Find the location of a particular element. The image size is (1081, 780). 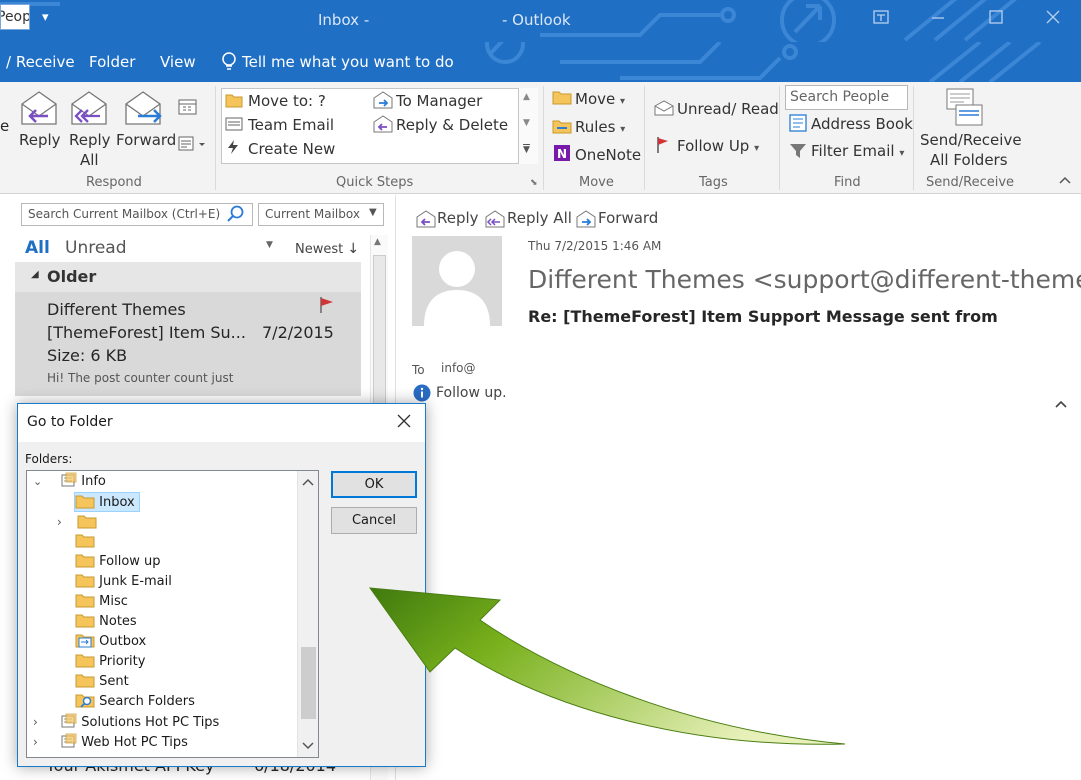

maximize-icon is located at coordinates (996, 19).